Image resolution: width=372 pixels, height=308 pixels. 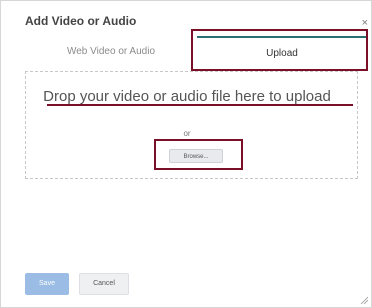 I want to click on or-separator: or, so click(x=187, y=133).